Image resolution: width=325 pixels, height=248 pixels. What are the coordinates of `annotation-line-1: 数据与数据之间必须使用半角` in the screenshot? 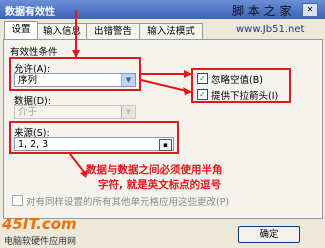 It's located at (154, 170).